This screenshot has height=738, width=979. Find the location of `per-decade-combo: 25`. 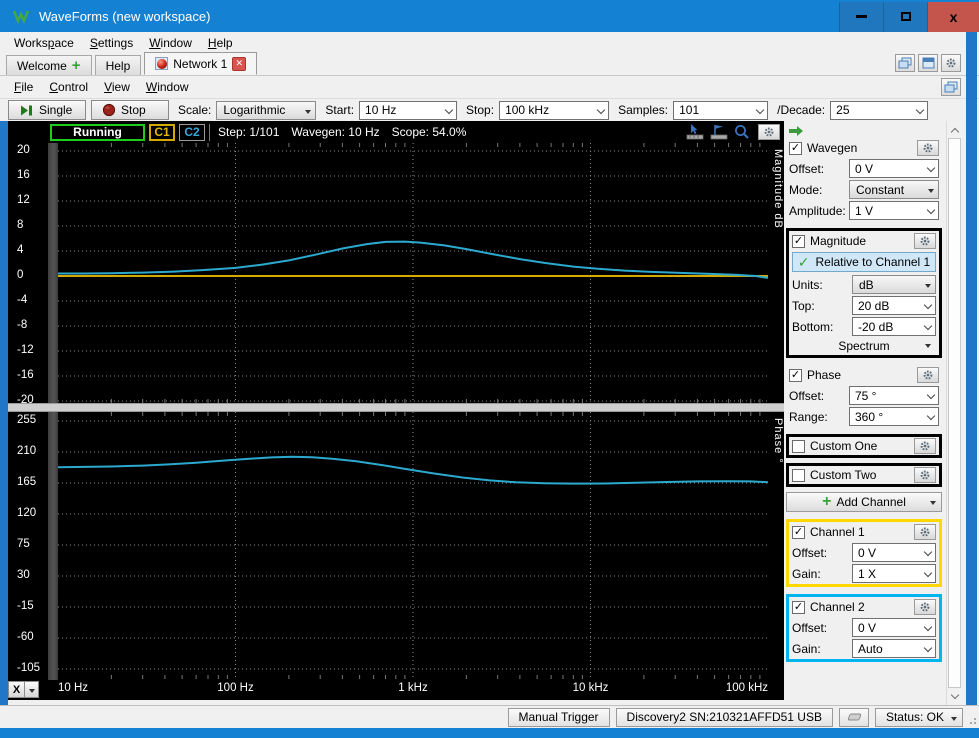

per-decade-combo: 25 is located at coordinates (879, 110).